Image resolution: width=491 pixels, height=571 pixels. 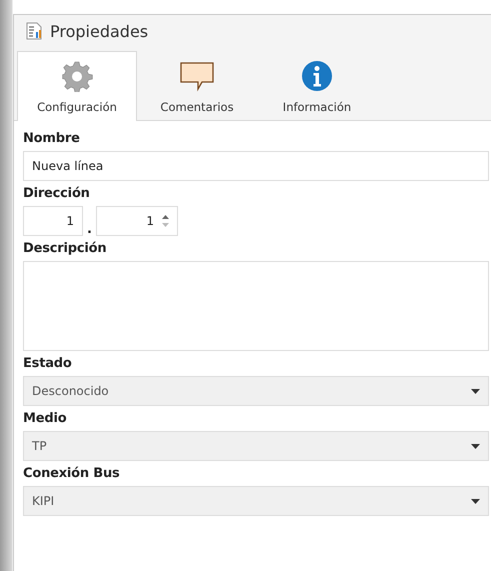 I want to click on spin-field: 1, so click(x=137, y=221).